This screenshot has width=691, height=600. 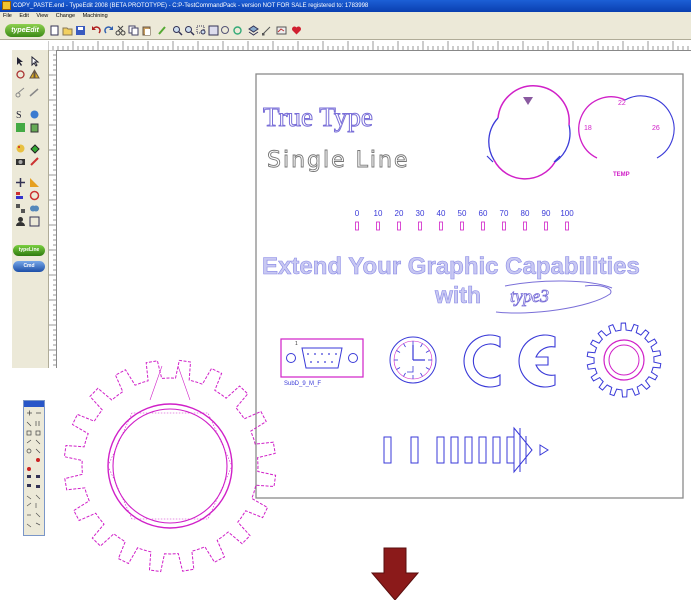 I want to click on gauge-label-18: 18, so click(x=588, y=128).